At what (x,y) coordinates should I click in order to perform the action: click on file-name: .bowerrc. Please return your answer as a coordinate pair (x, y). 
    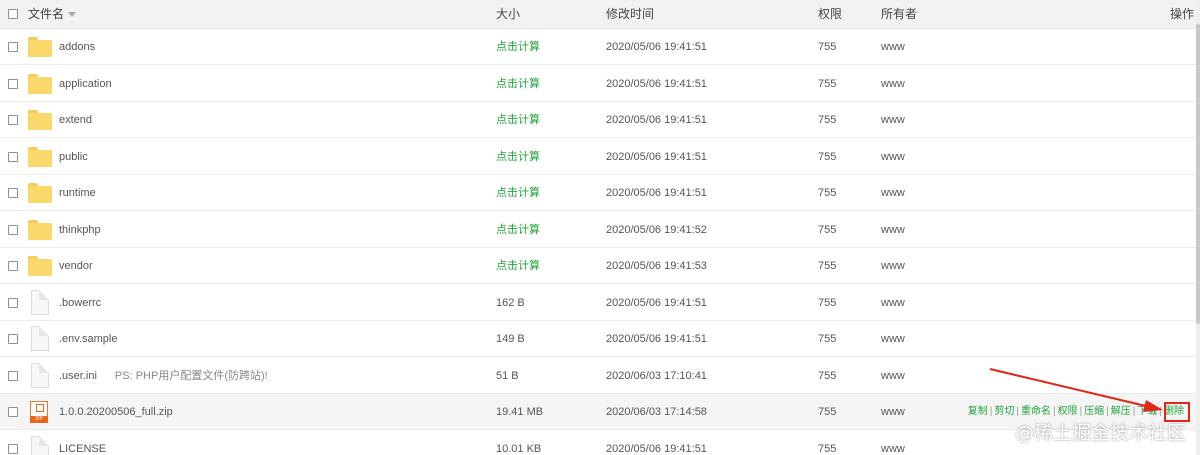
    Looking at the image, I should click on (80, 303).